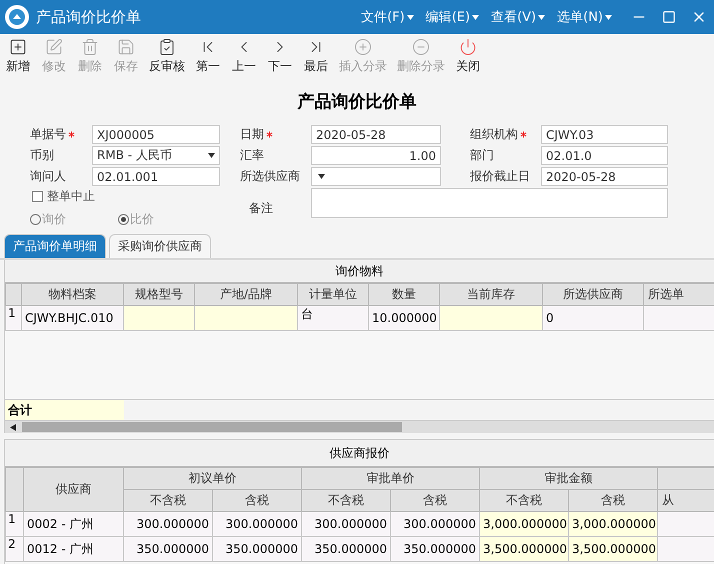  What do you see at coordinates (244, 60) in the screenshot?
I see `toolbar-button: 上一` at bounding box center [244, 60].